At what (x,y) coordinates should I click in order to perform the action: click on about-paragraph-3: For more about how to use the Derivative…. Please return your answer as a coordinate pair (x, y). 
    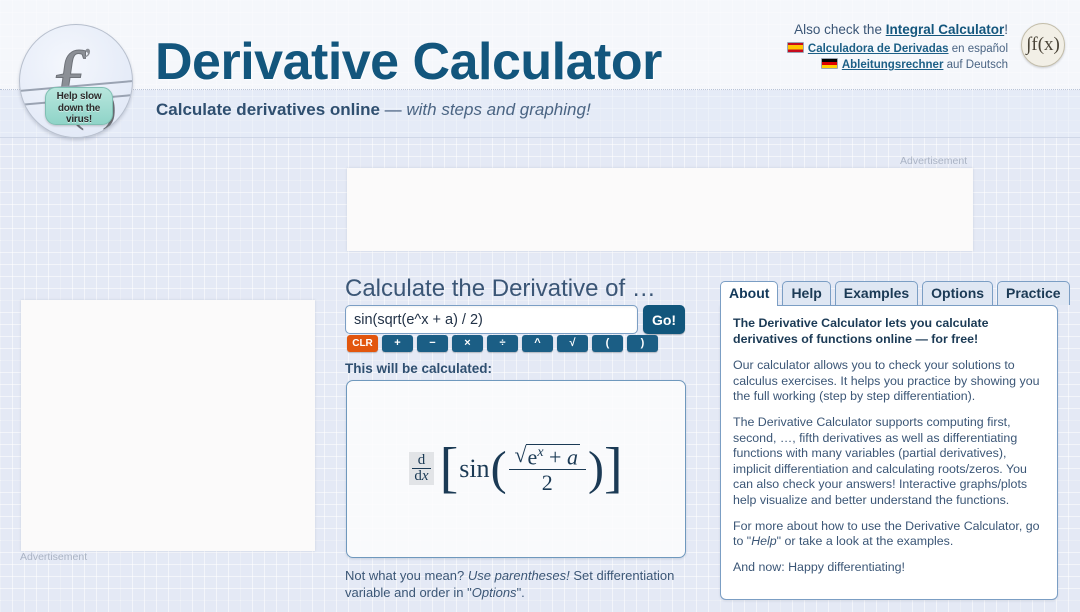
    Looking at the image, I should click on (889, 534).